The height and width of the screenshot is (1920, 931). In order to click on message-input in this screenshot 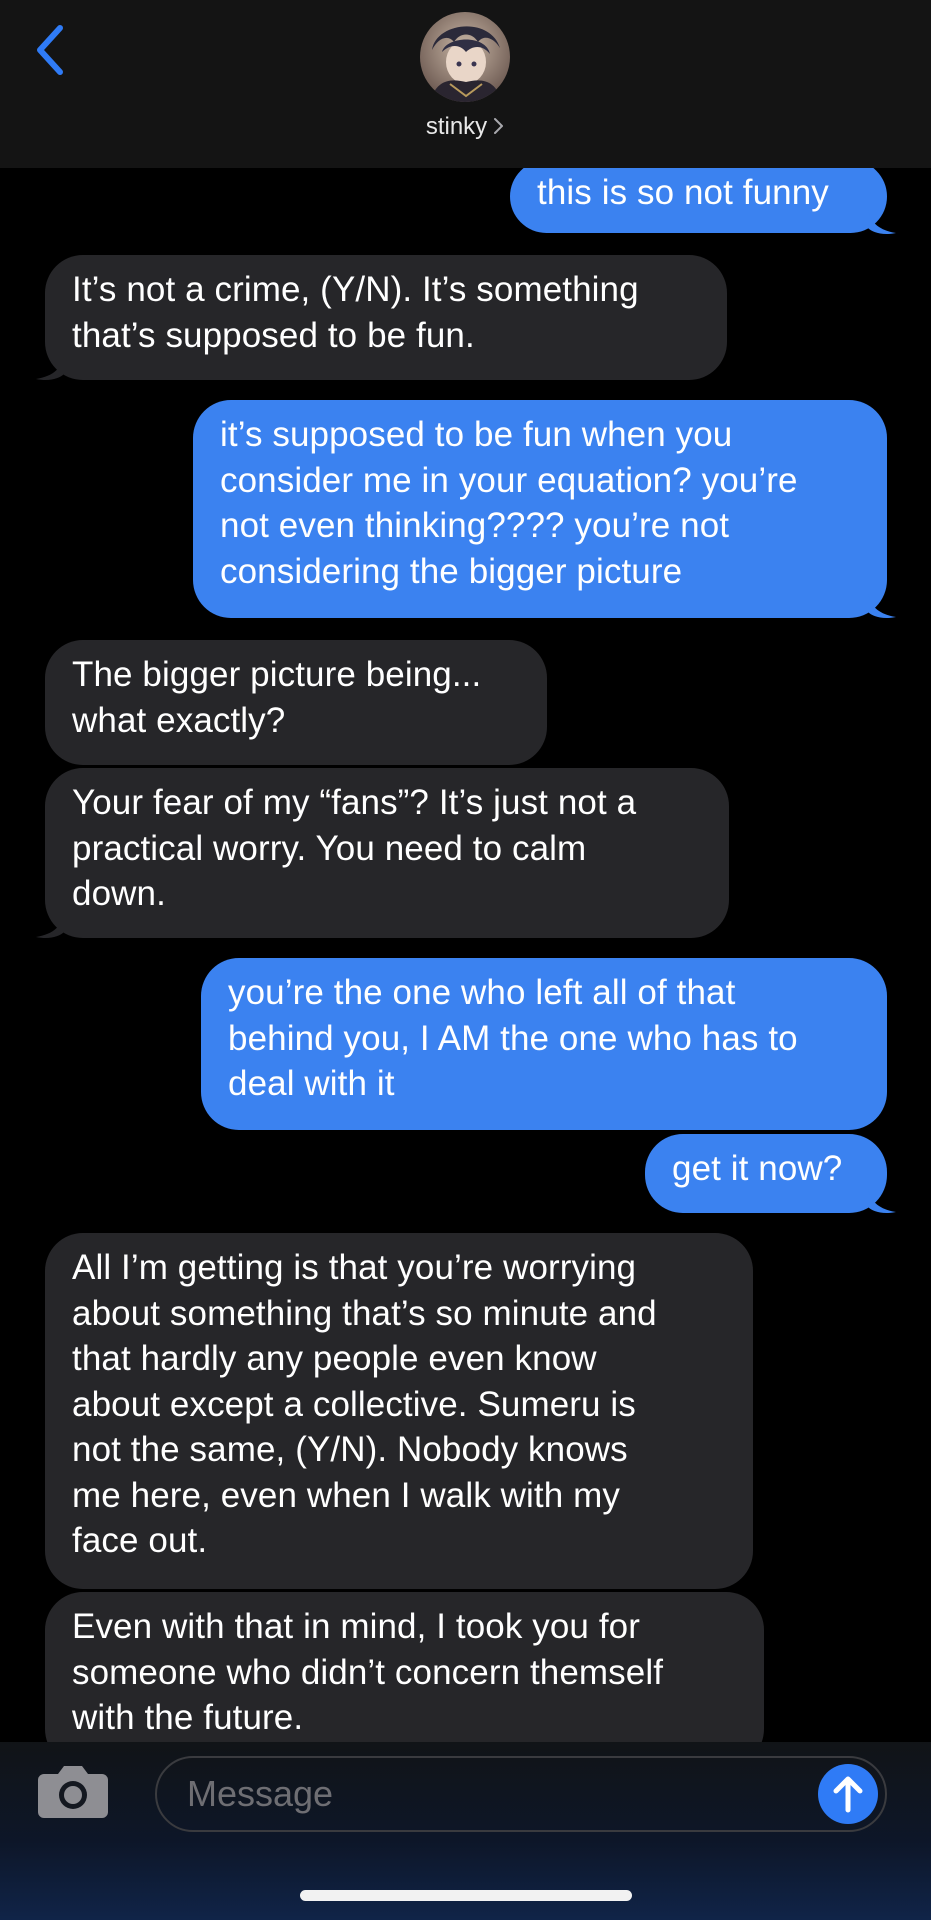, I will do `click(521, 1794)`.